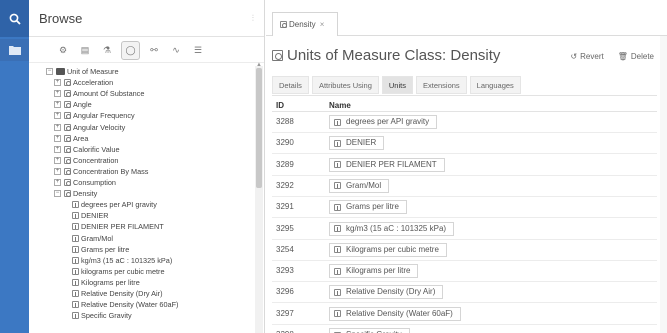  I want to click on unit-name-chip: Gram/Mol, so click(359, 185).